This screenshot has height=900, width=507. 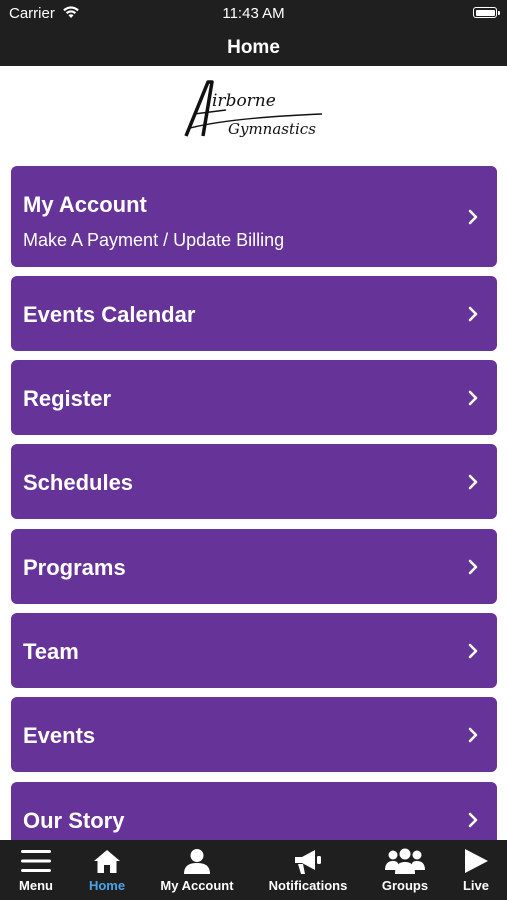 What do you see at coordinates (244, 101) in the screenshot?
I see `svg-text: irborne` at bounding box center [244, 101].